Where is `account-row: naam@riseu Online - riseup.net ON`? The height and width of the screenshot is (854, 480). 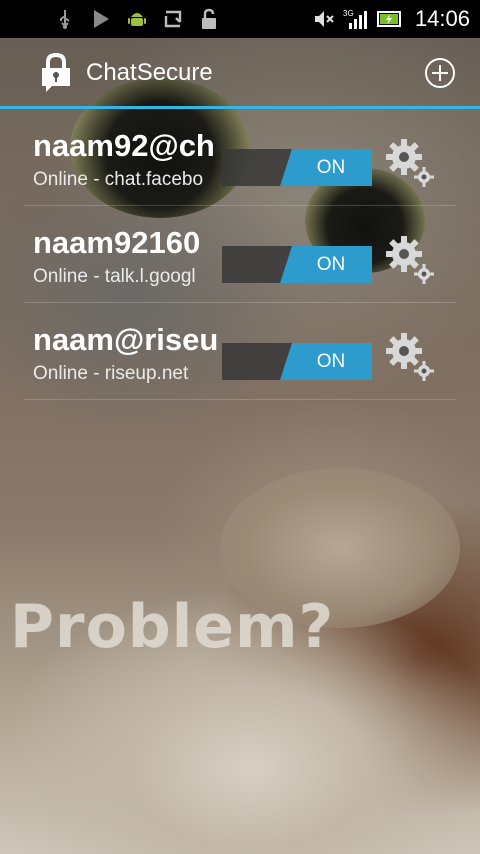
account-row: naam@riseu Online - riseup.net ON is located at coordinates (240, 351).